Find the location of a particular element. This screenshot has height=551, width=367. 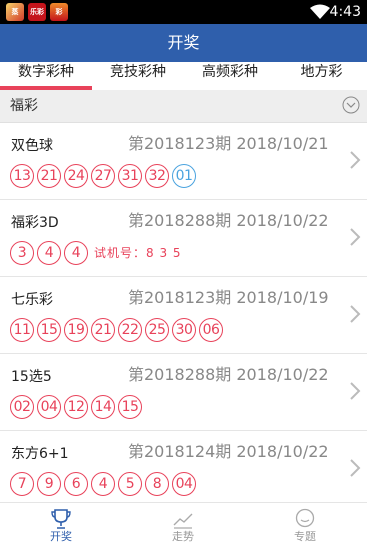

result-balls: 11 15 19 21 22 25 30 06 is located at coordinates (118, 330).